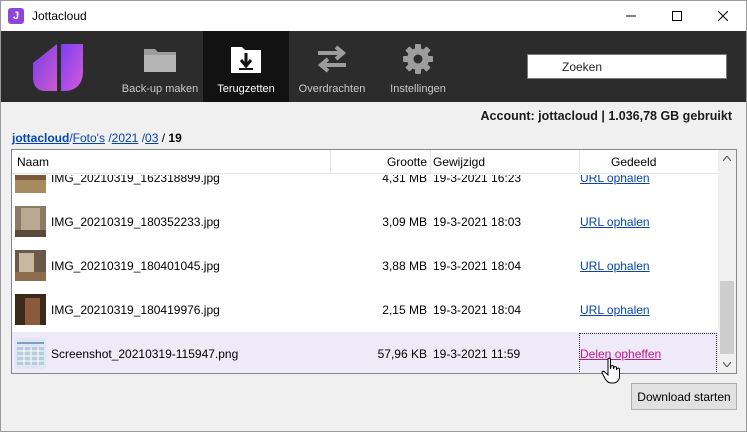  I want to click on scroll-up-button, so click(727, 158).